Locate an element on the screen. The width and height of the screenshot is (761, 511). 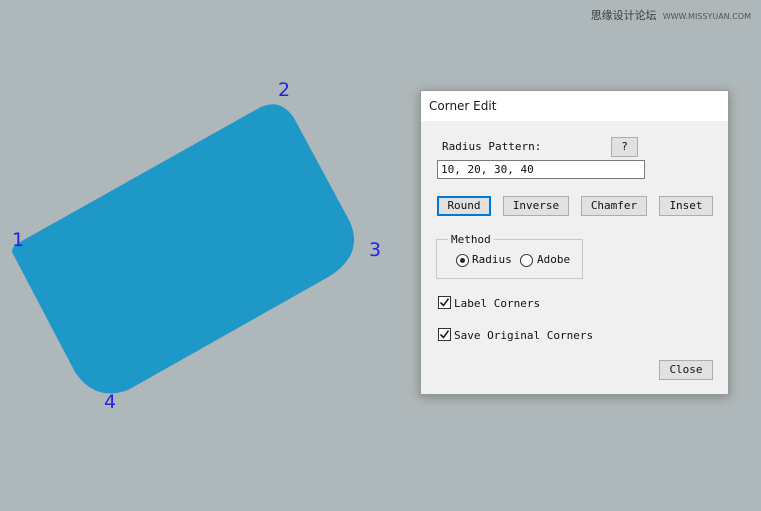
corner-label-1: 1 is located at coordinates (18, 240).